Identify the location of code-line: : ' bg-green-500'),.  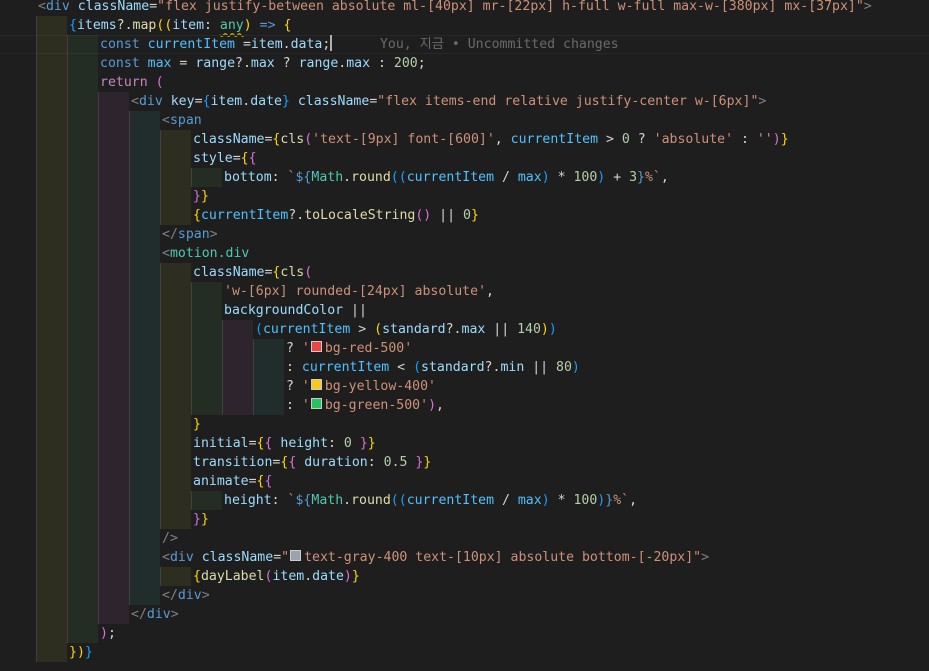
(464, 405).